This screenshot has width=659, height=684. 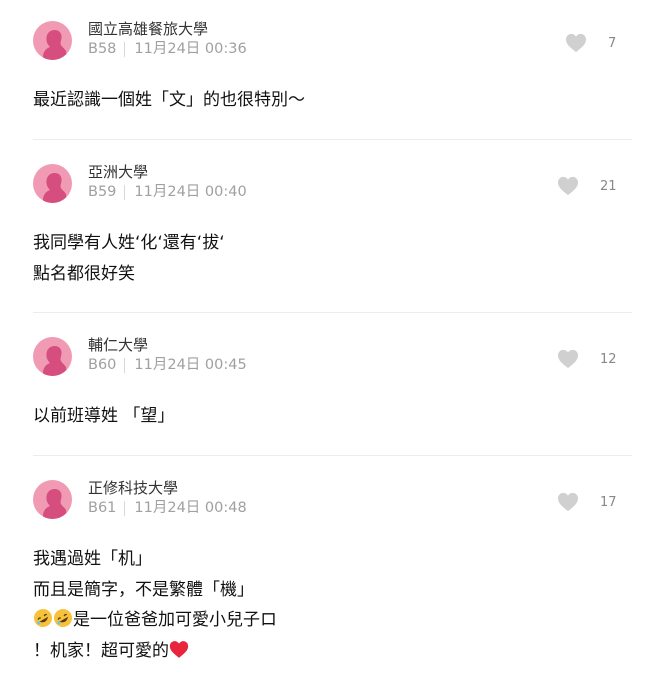 What do you see at coordinates (190, 365) in the screenshot?
I see `post-time: 11月24日 00:45` at bounding box center [190, 365].